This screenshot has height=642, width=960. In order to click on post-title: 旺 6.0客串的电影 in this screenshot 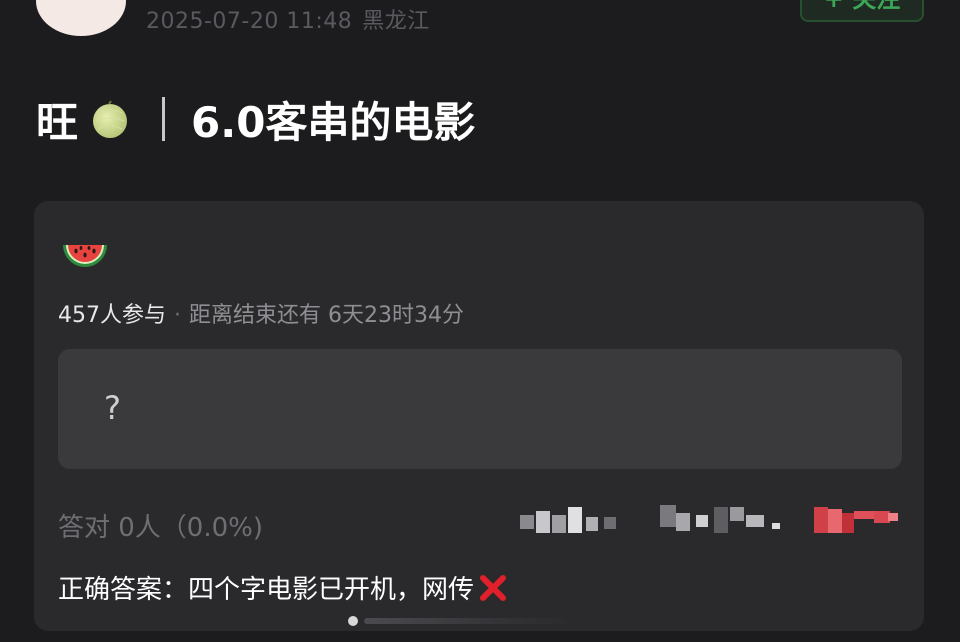, I will do `click(255, 119)`.